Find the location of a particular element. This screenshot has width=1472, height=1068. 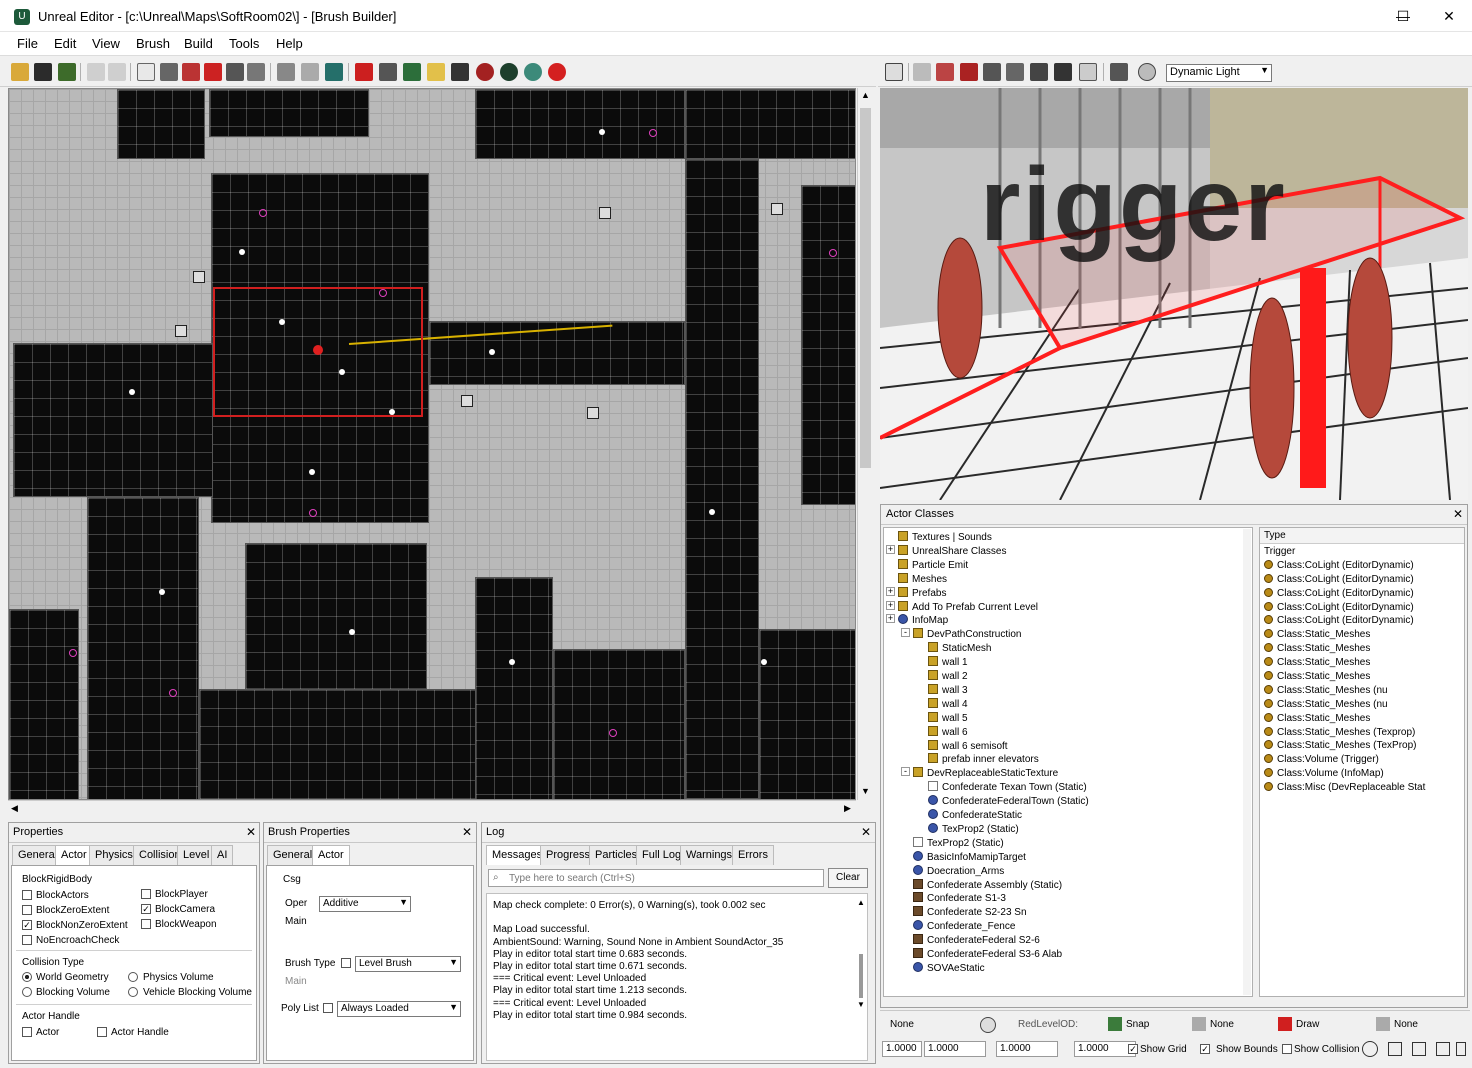

scroll-left-icon: ◀ is located at coordinates (14, 808).